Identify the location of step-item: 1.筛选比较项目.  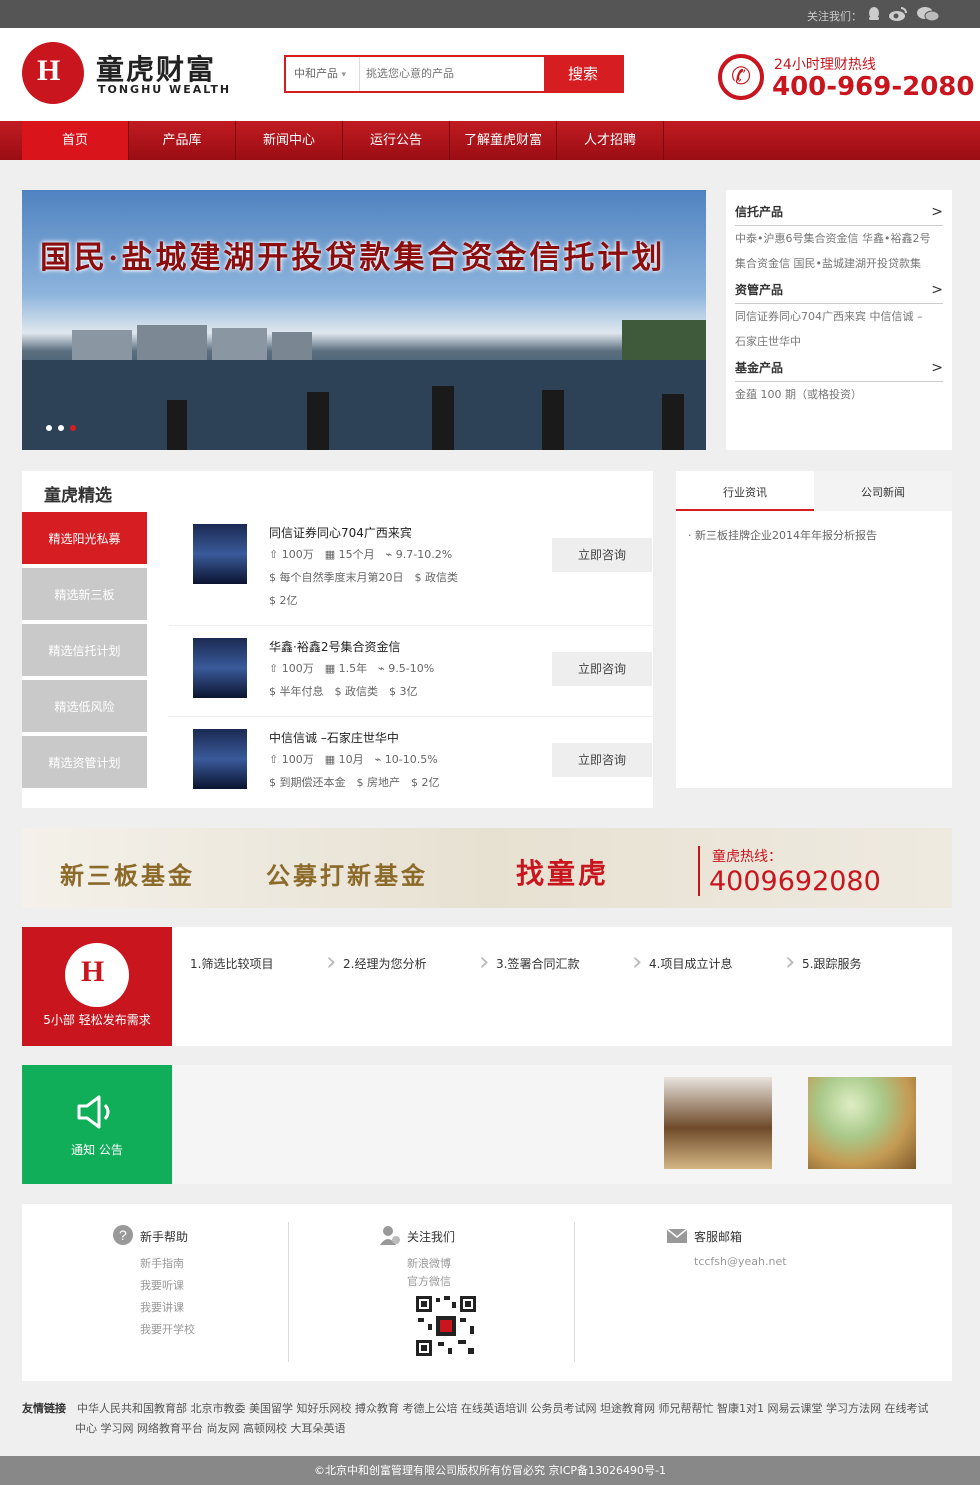
(232, 964).